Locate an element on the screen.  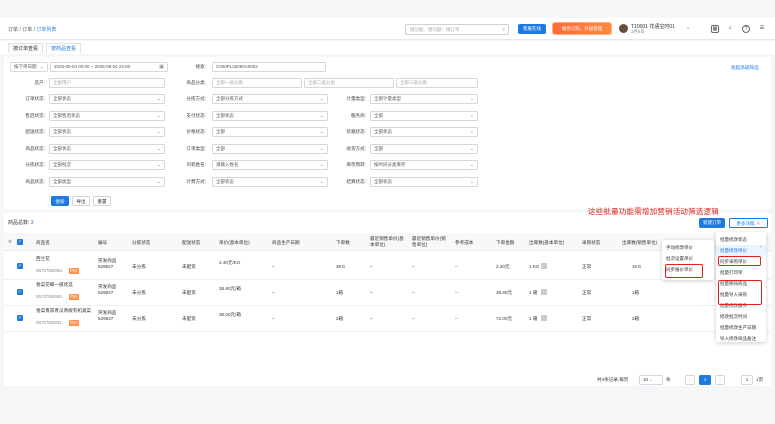
next-page-button: › is located at coordinates (720, 380).